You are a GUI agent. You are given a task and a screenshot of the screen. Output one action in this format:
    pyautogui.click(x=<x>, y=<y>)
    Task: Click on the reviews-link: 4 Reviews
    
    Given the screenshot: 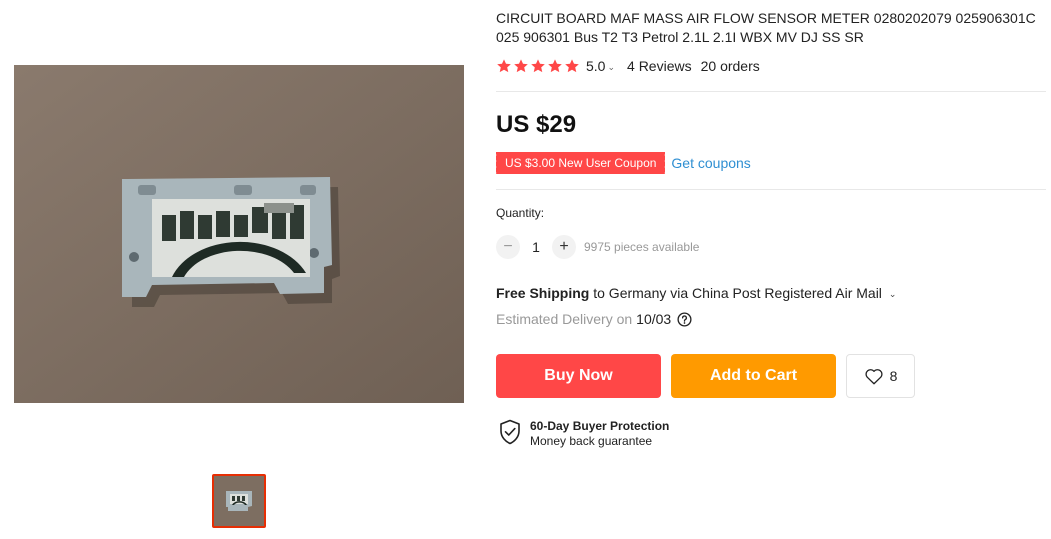 What is the action you would take?
    pyautogui.click(x=659, y=66)
    